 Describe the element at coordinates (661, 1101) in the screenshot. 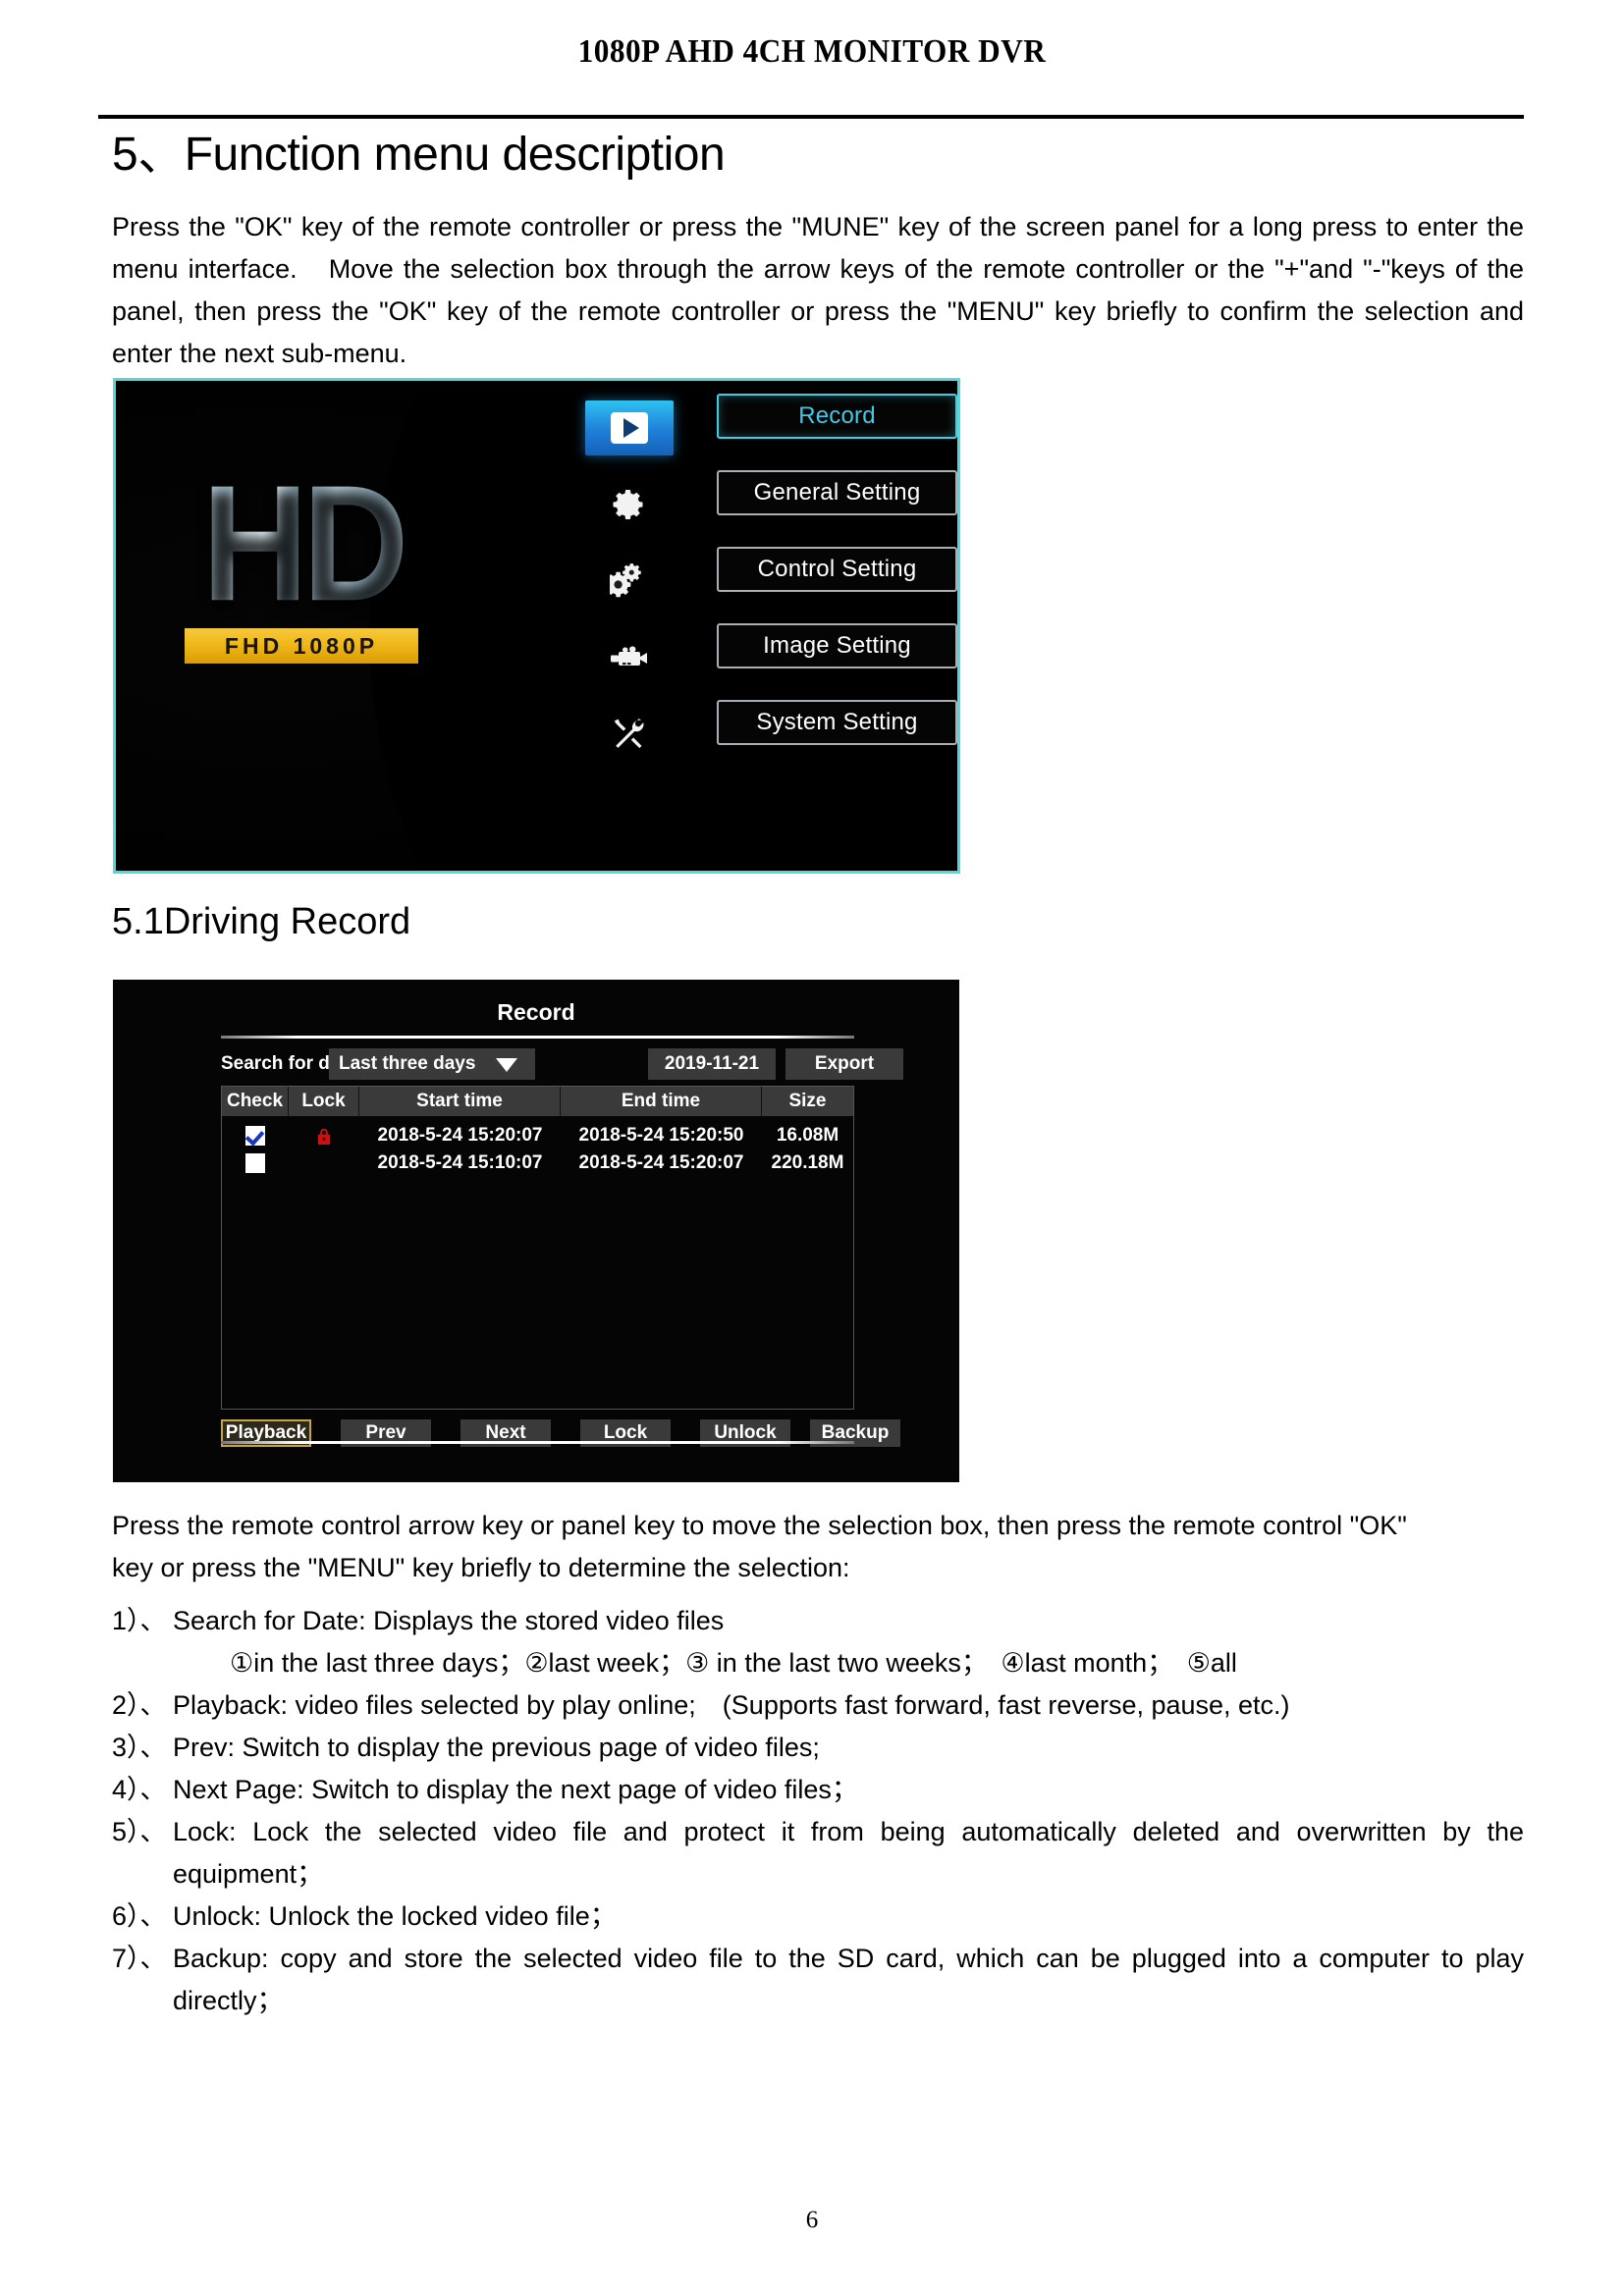

I see `column-header-end-time: End time` at that location.